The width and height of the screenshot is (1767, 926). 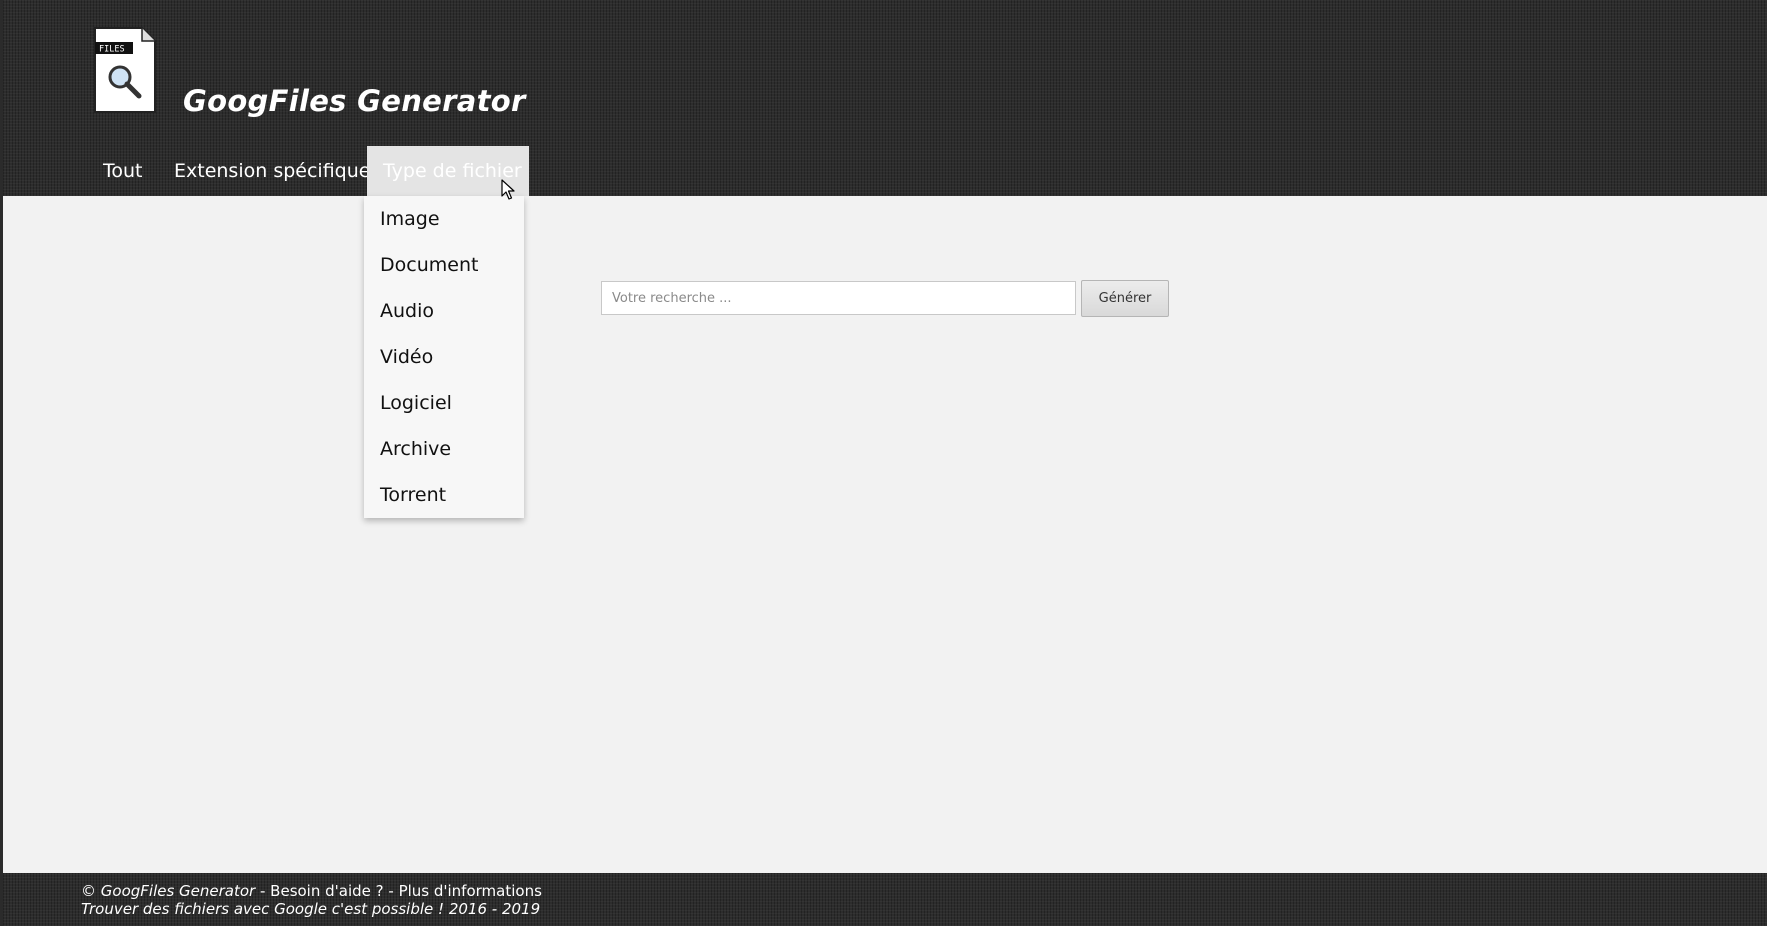 I want to click on more-info-link: Plus d'informations, so click(x=470, y=891).